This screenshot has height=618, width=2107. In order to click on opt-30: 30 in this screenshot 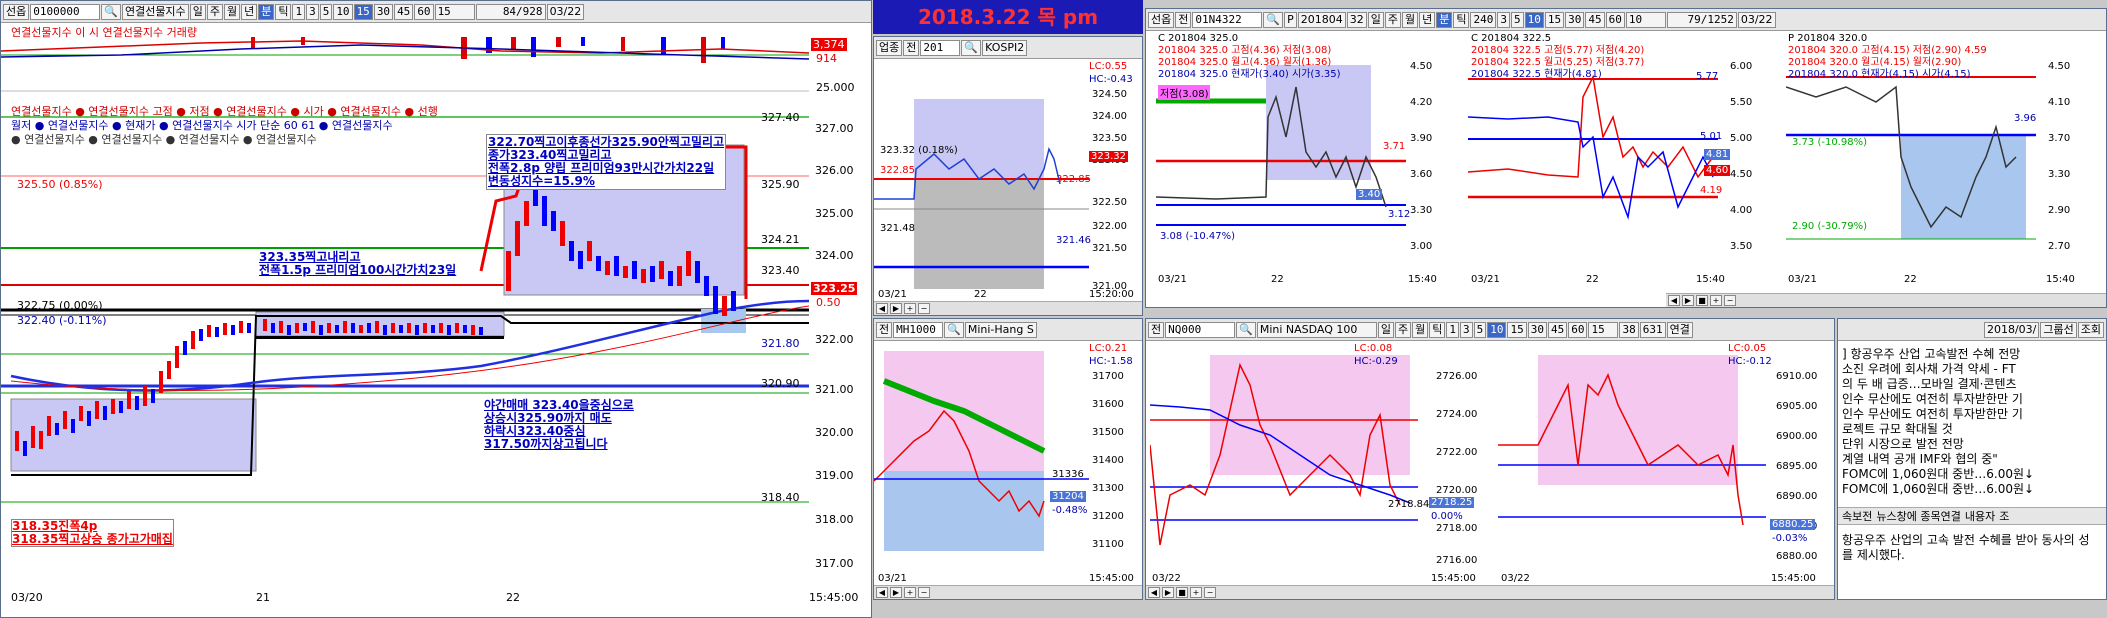, I will do `click(1575, 19)`.